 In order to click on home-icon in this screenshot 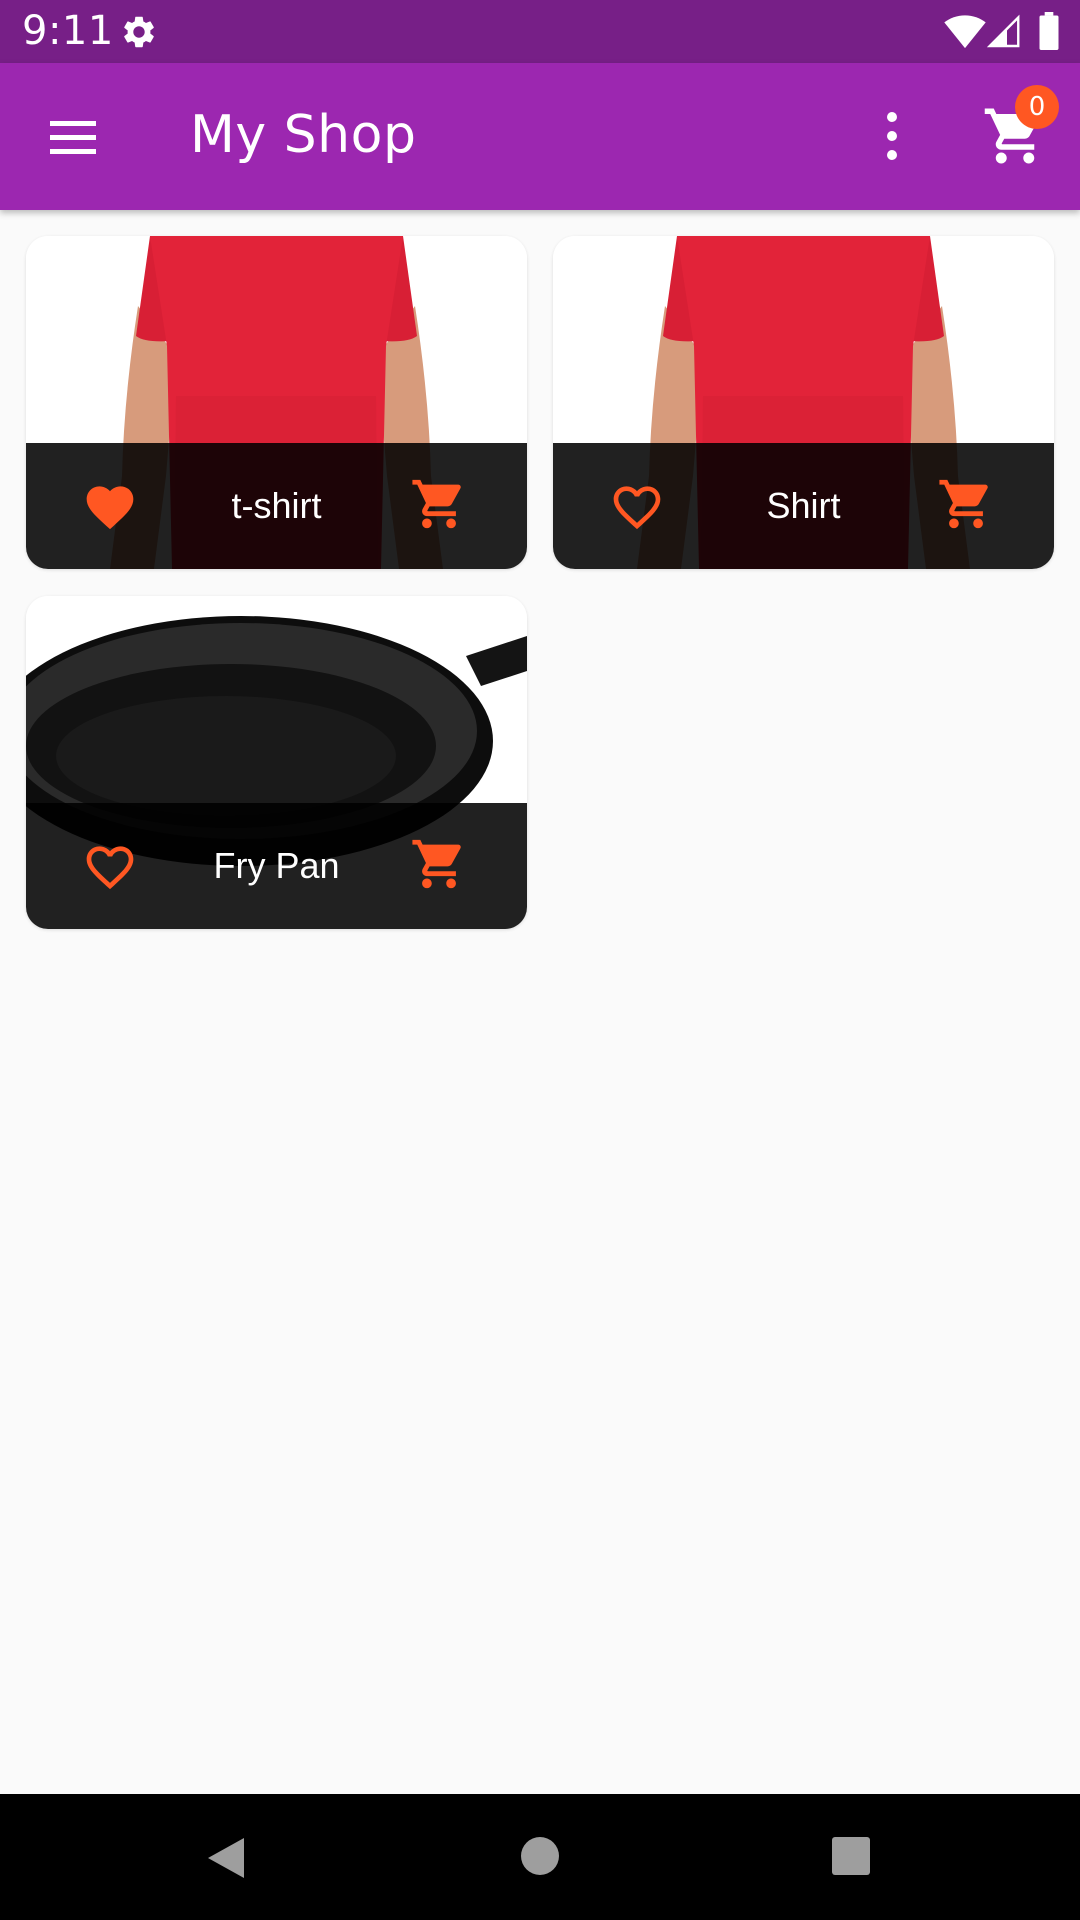, I will do `click(540, 1856)`.